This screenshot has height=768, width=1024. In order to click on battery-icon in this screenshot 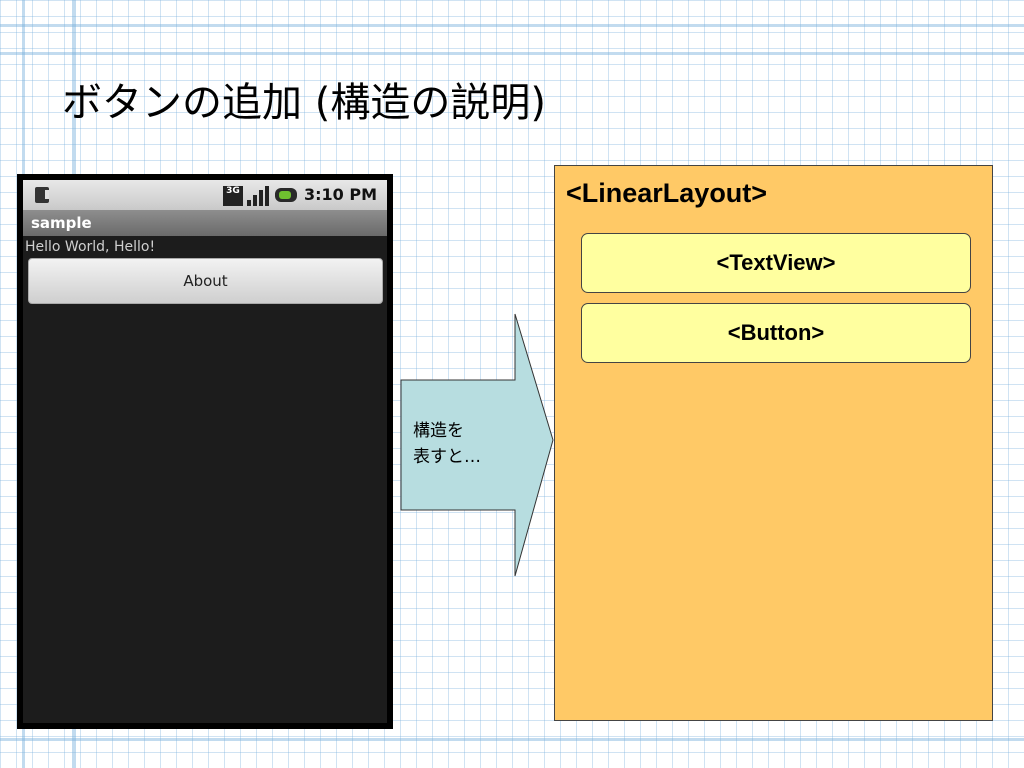, I will do `click(286, 195)`.